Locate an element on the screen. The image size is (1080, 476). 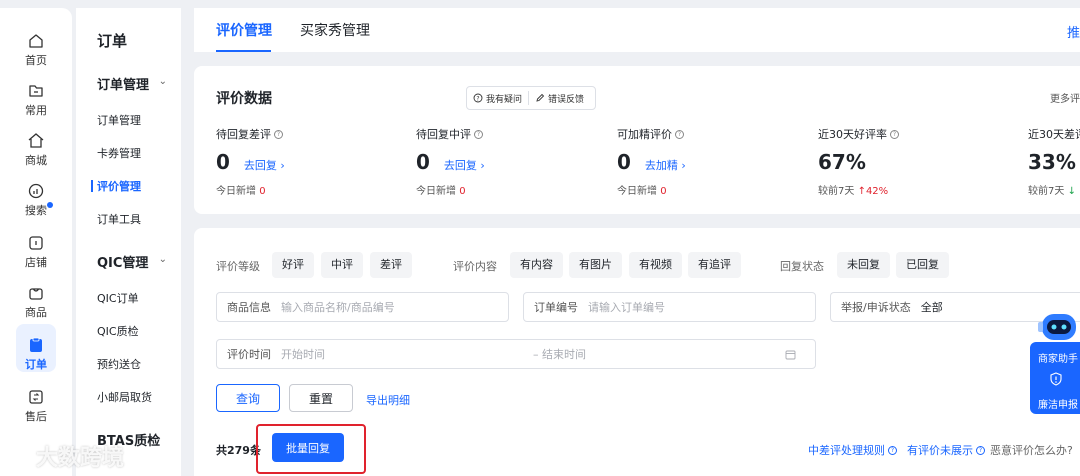
review-time-range: 评价时间 开始时间 – 结束时间 is located at coordinates (516, 354).